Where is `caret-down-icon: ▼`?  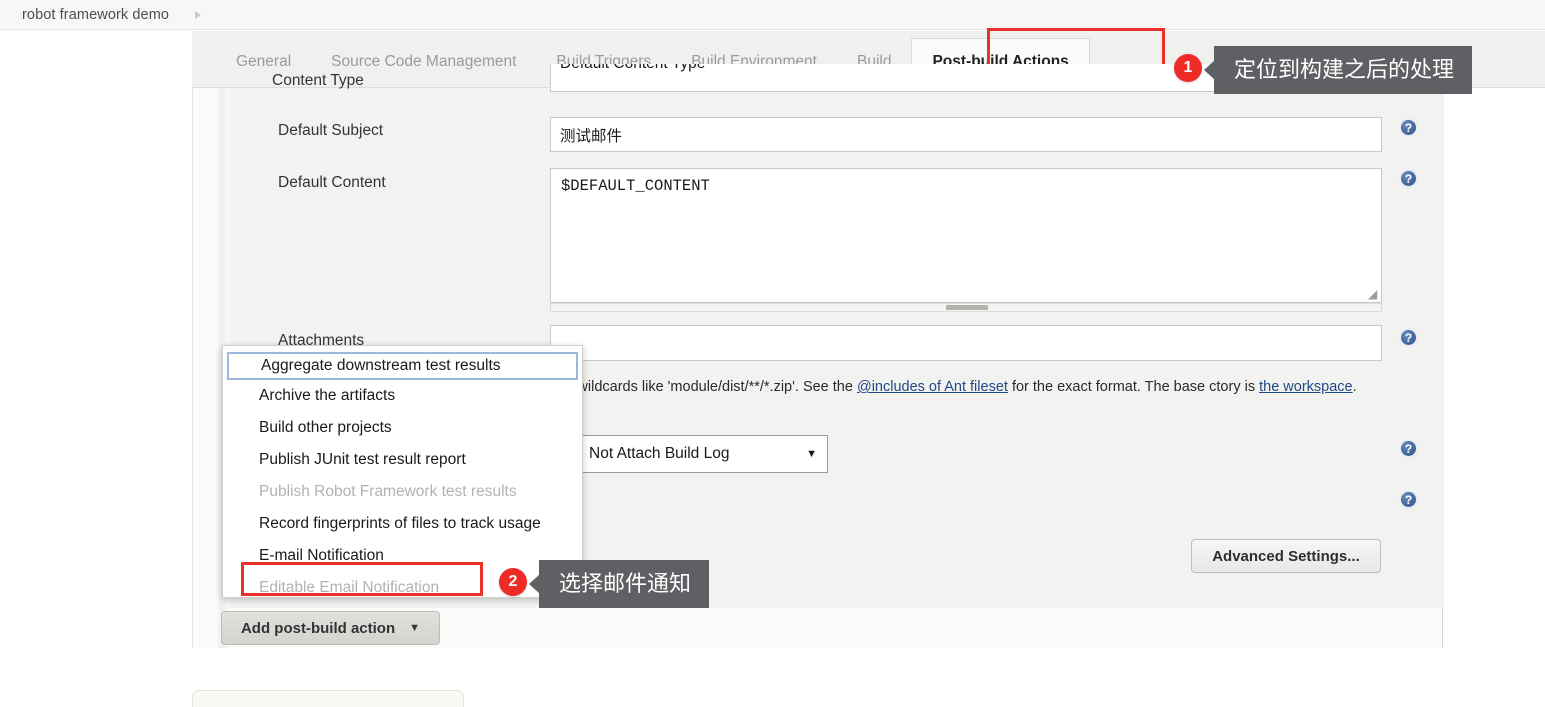
caret-down-icon: ▼ is located at coordinates (415, 628).